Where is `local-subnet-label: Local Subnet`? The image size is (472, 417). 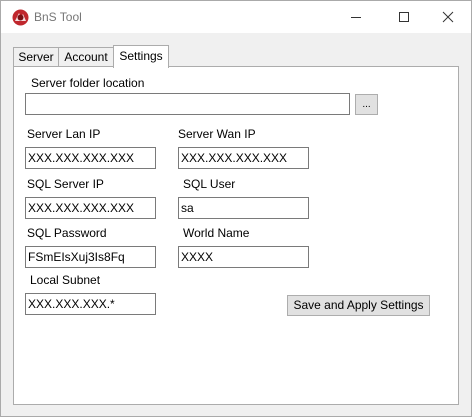 local-subnet-label: Local Subnet is located at coordinates (65, 280).